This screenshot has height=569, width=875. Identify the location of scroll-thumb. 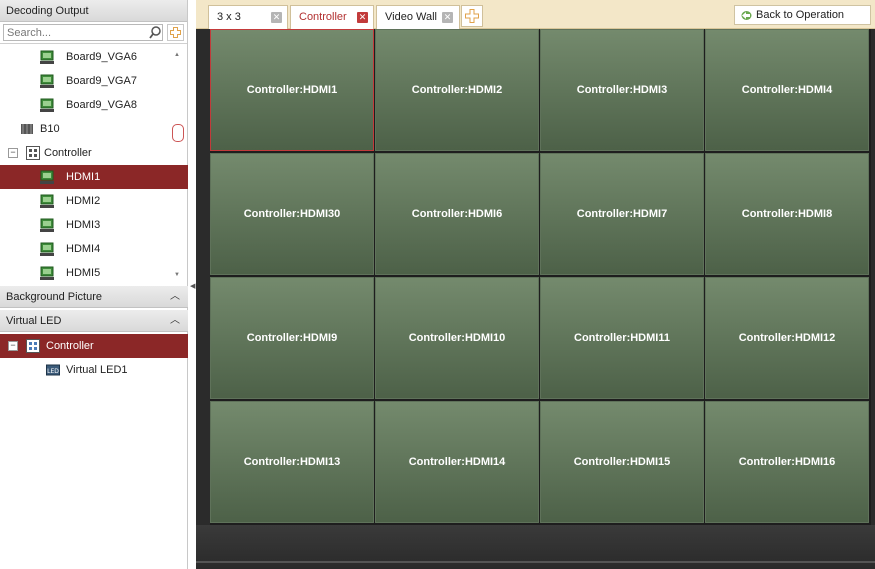
(178, 133).